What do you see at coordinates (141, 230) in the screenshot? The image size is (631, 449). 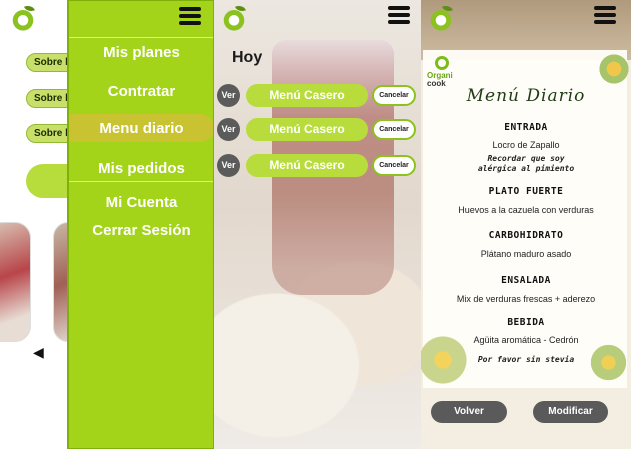 I see `menu-item-cerrar-sesion: Cerrar Sesión` at bounding box center [141, 230].